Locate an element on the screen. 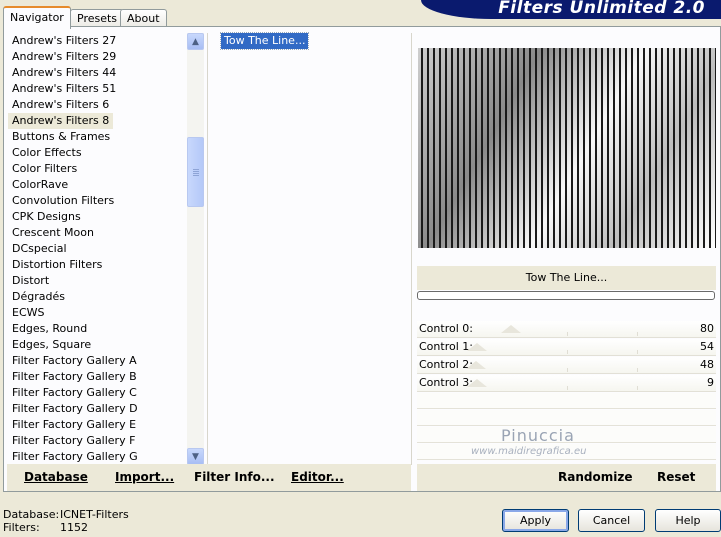 The width and height of the screenshot is (721, 537). list-item: DCspecial is located at coordinates (97, 249).